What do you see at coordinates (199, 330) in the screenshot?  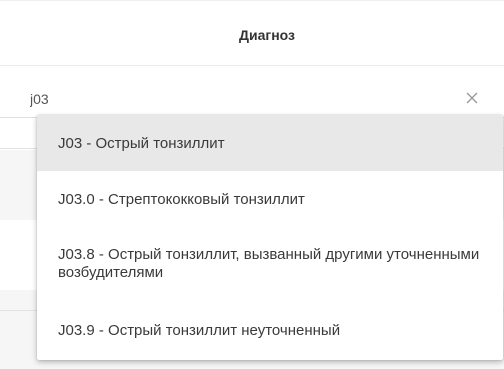 I see `option-label: J03.9 - Острый тонзиллит неуточненный` at bounding box center [199, 330].